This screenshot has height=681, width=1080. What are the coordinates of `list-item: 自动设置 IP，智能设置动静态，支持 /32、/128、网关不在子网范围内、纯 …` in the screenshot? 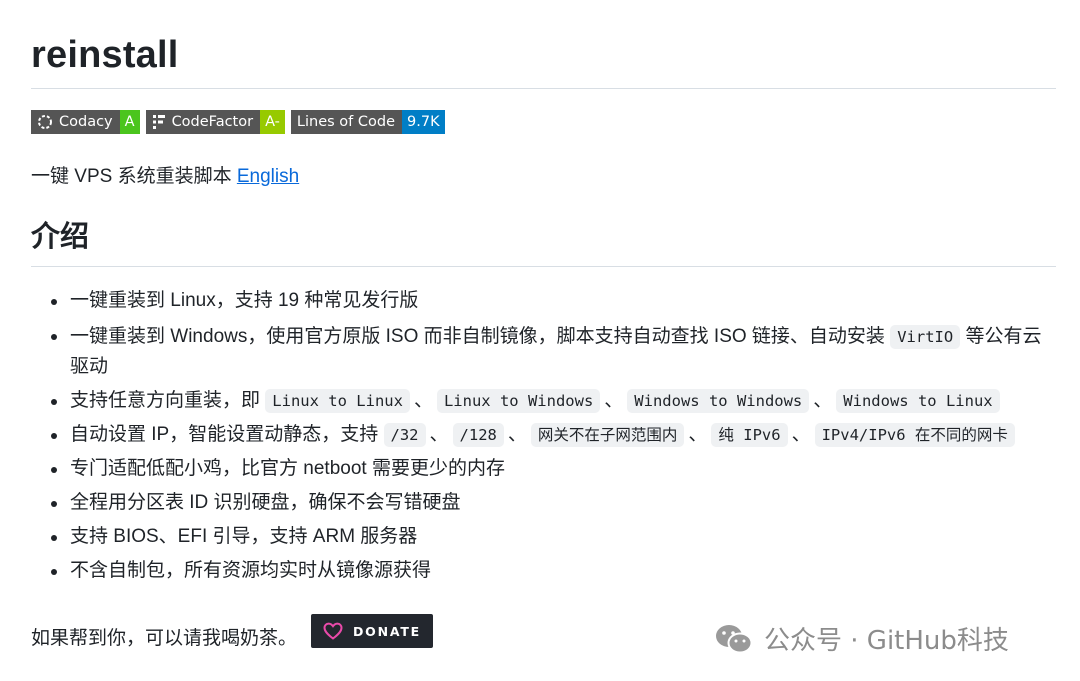 It's located at (543, 435).